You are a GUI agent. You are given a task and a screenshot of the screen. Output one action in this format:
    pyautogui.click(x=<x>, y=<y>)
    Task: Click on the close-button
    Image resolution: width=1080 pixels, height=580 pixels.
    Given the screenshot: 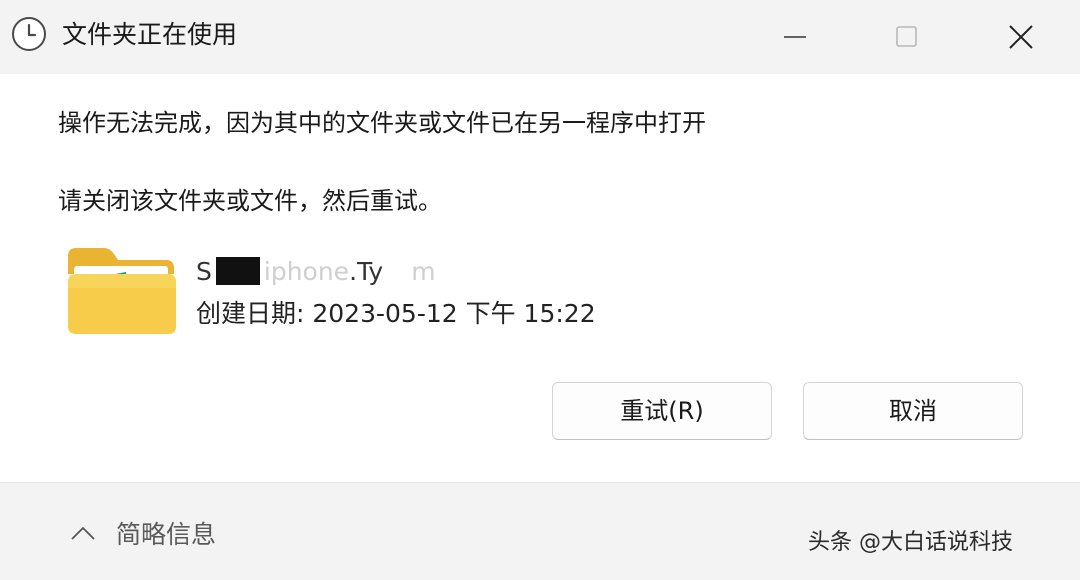 What is the action you would take?
    pyautogui.click(x=1021, y=37)
    